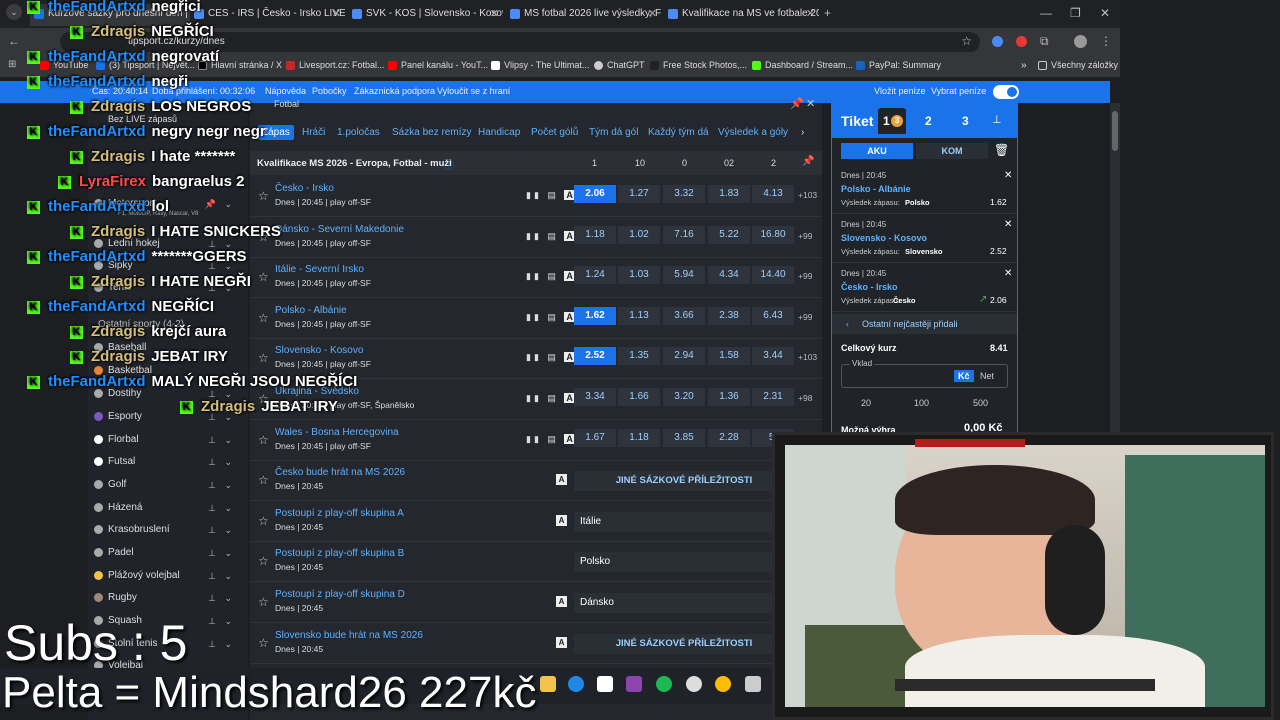  Describe the element at coordinates (168, 508) in the screenshot. I see `sport-handball: Házená ⊥ ⌄` at that location.